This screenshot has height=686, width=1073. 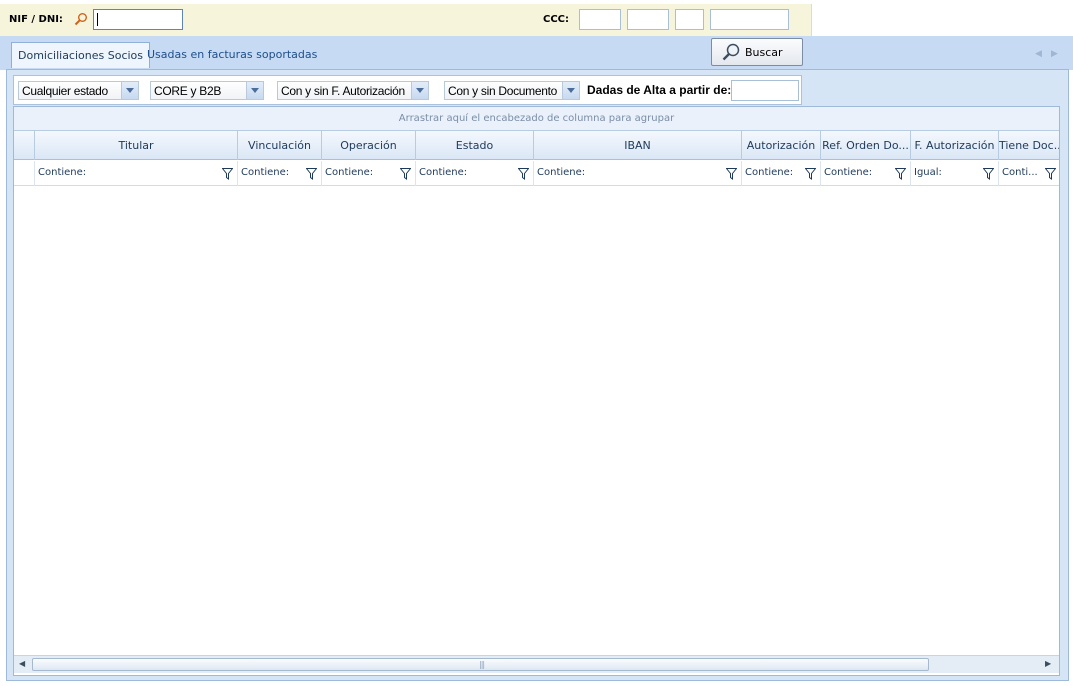 What do you see at coordinates (928, 172) in the screenshot?
I see `filter-operator: Igual:` at bounding box center [928, 172].